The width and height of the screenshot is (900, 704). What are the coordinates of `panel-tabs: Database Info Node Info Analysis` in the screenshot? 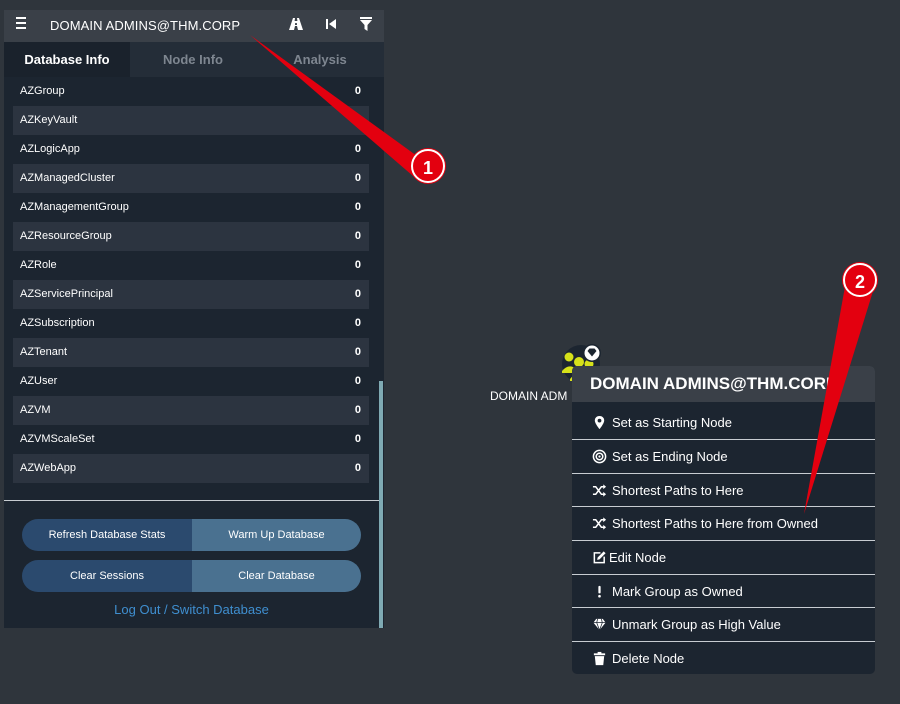 It's located at (194, 59).